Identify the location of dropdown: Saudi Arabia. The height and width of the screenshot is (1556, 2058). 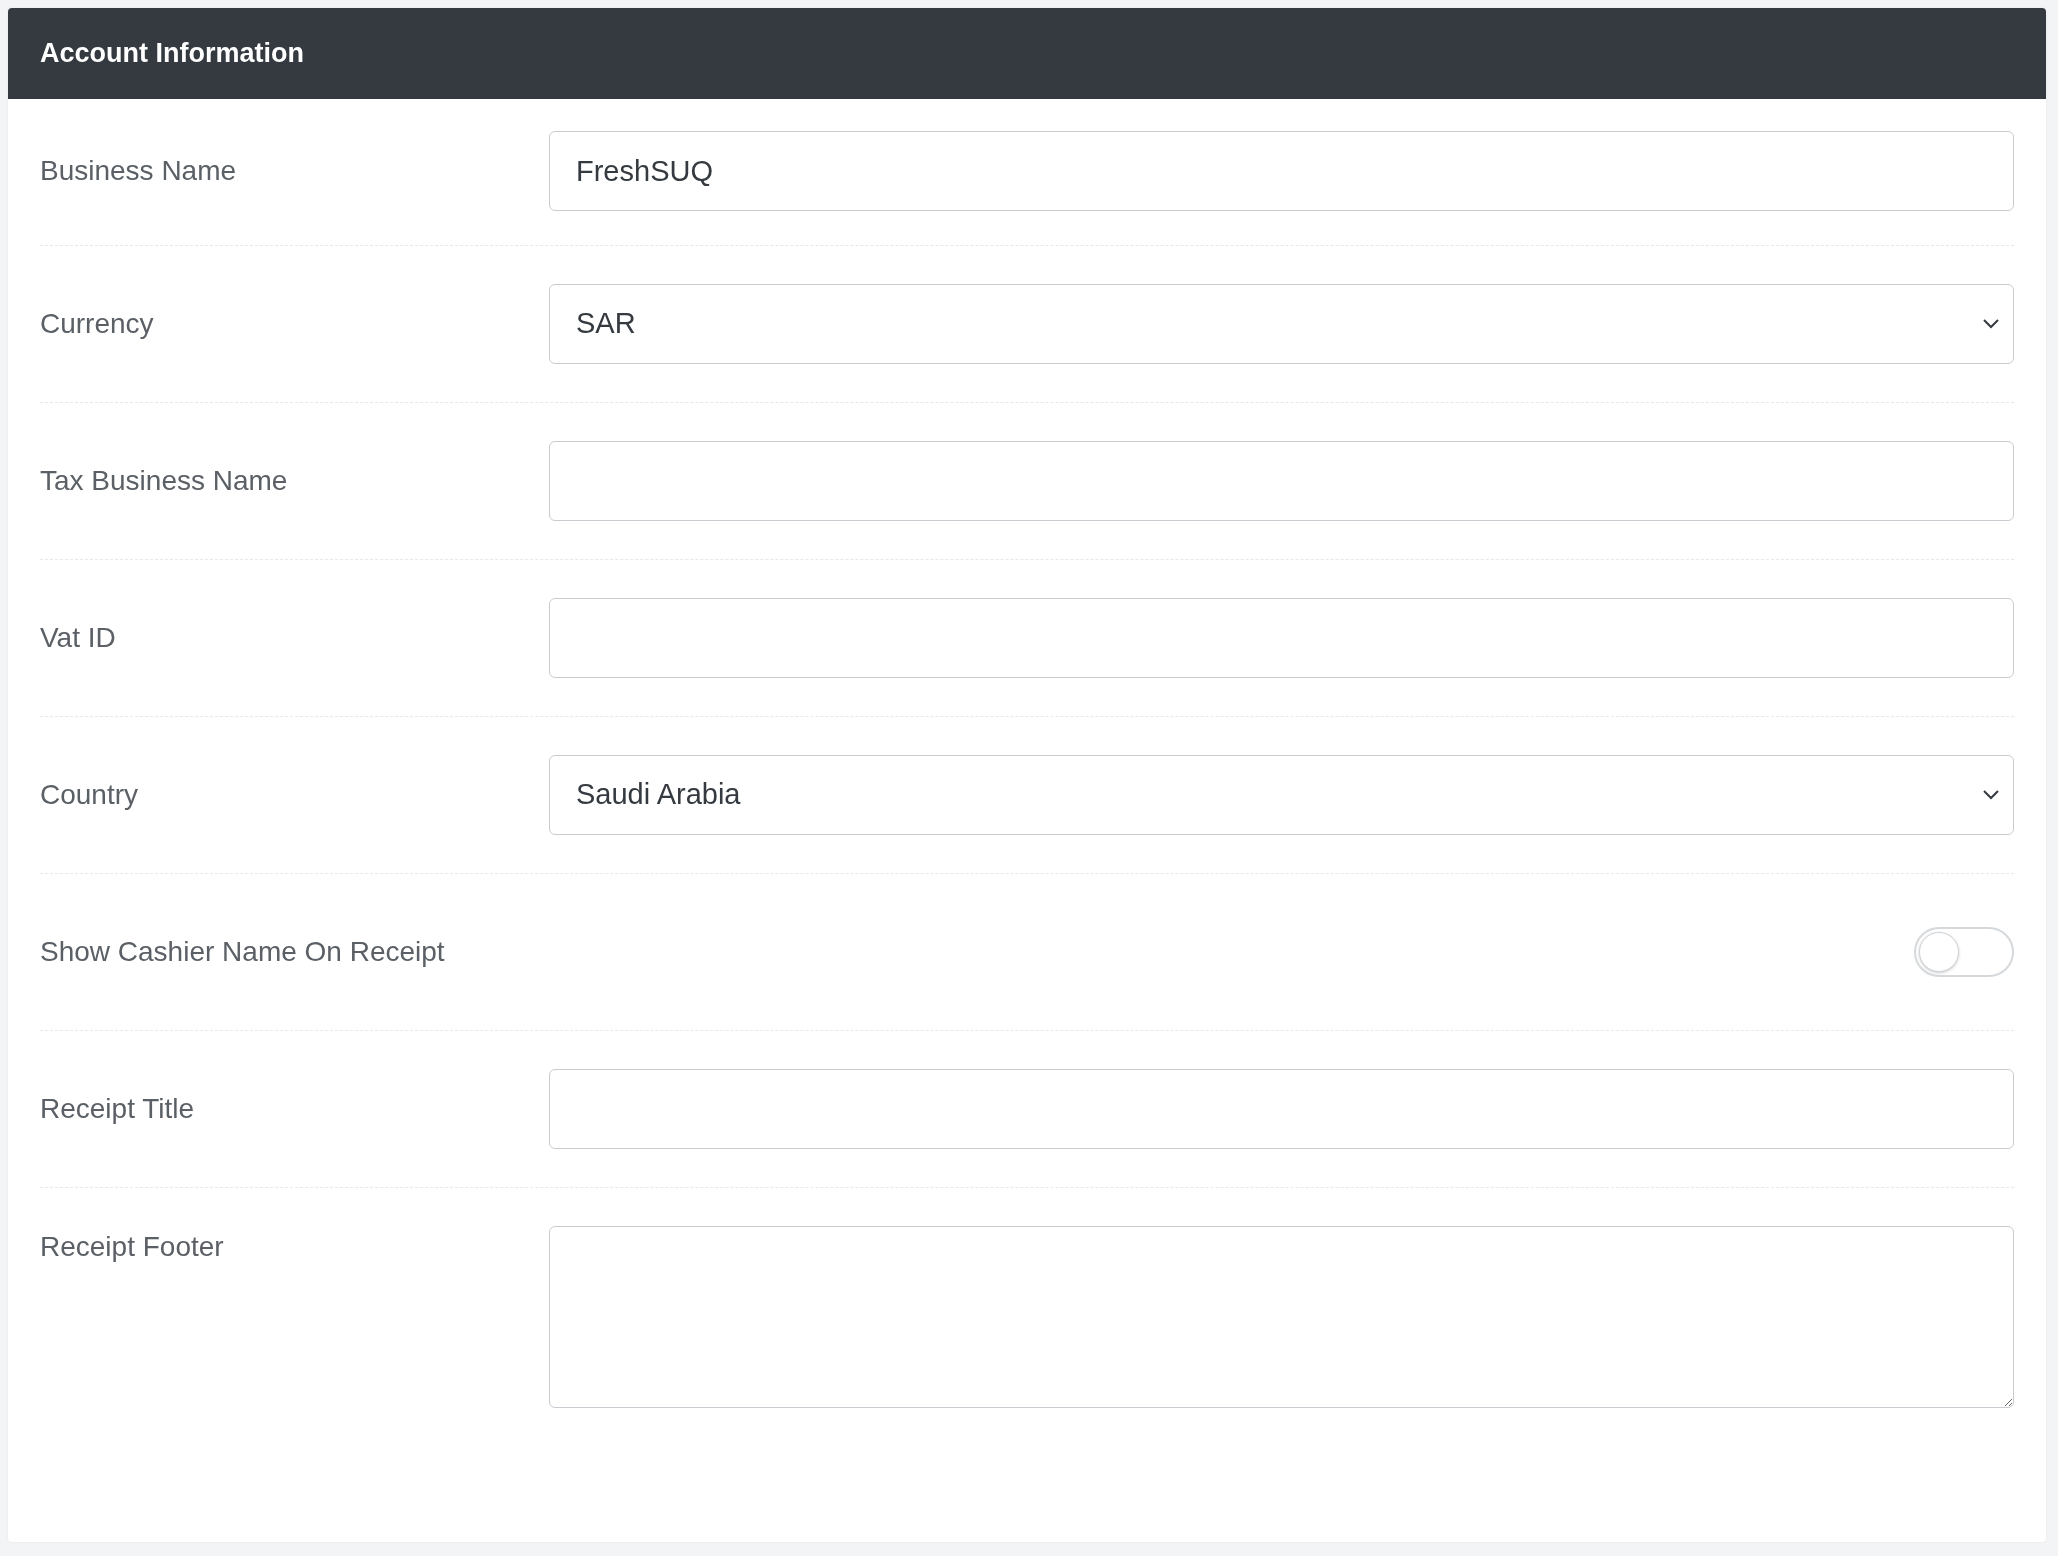
(1281, 795).